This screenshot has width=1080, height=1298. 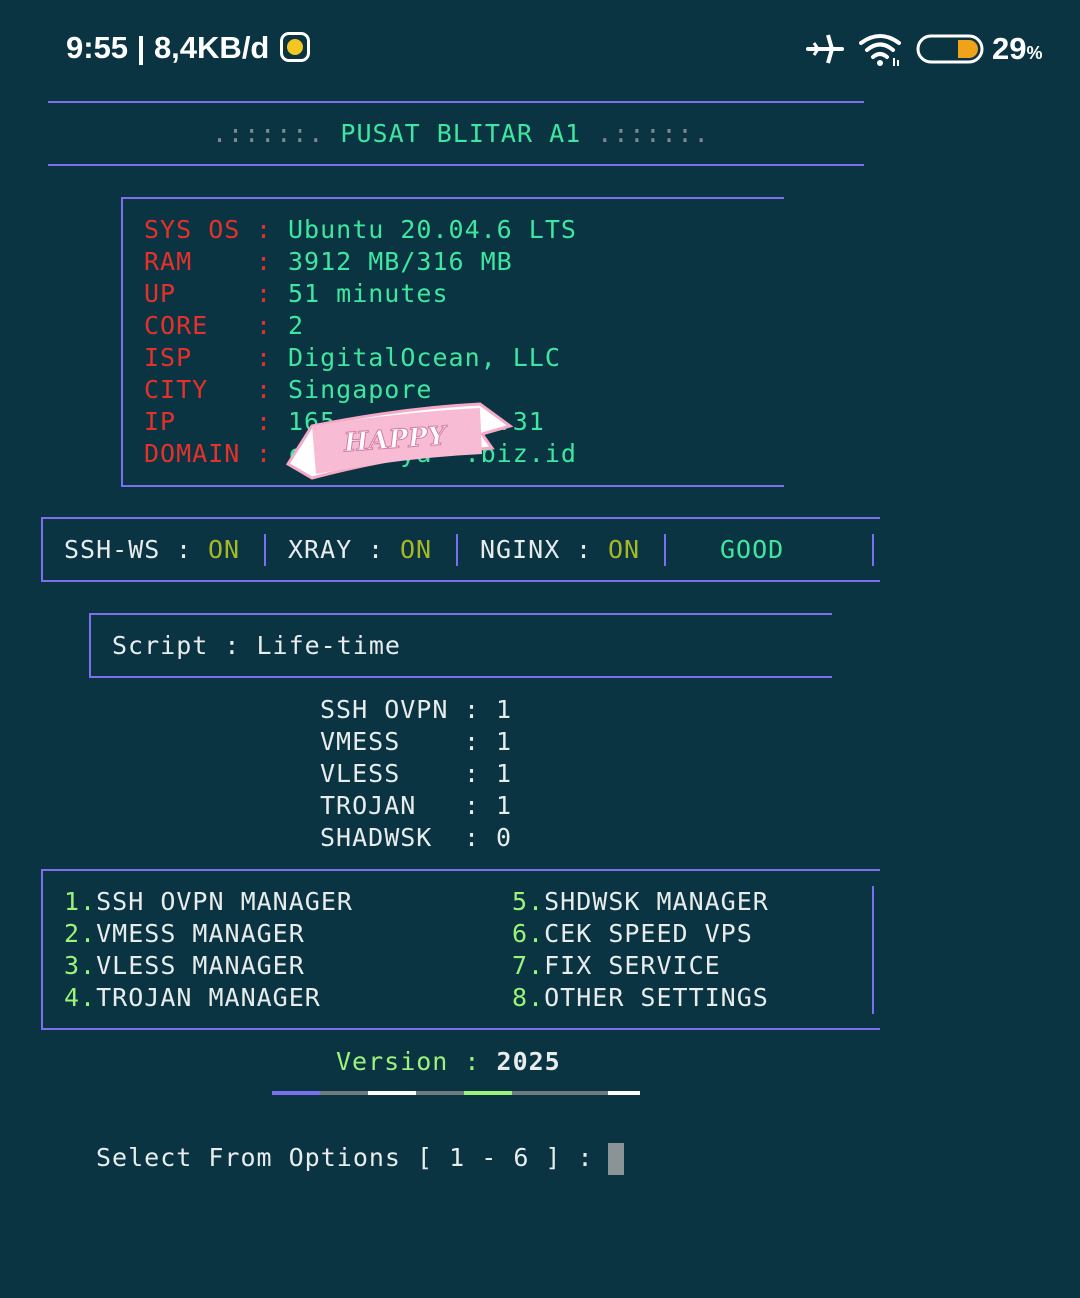 What do you see at coordinates (640, 997) in the screenshot?
I see `menu-item-8: 8.OTHER SETTINGS` at bounding box center [640, 997].